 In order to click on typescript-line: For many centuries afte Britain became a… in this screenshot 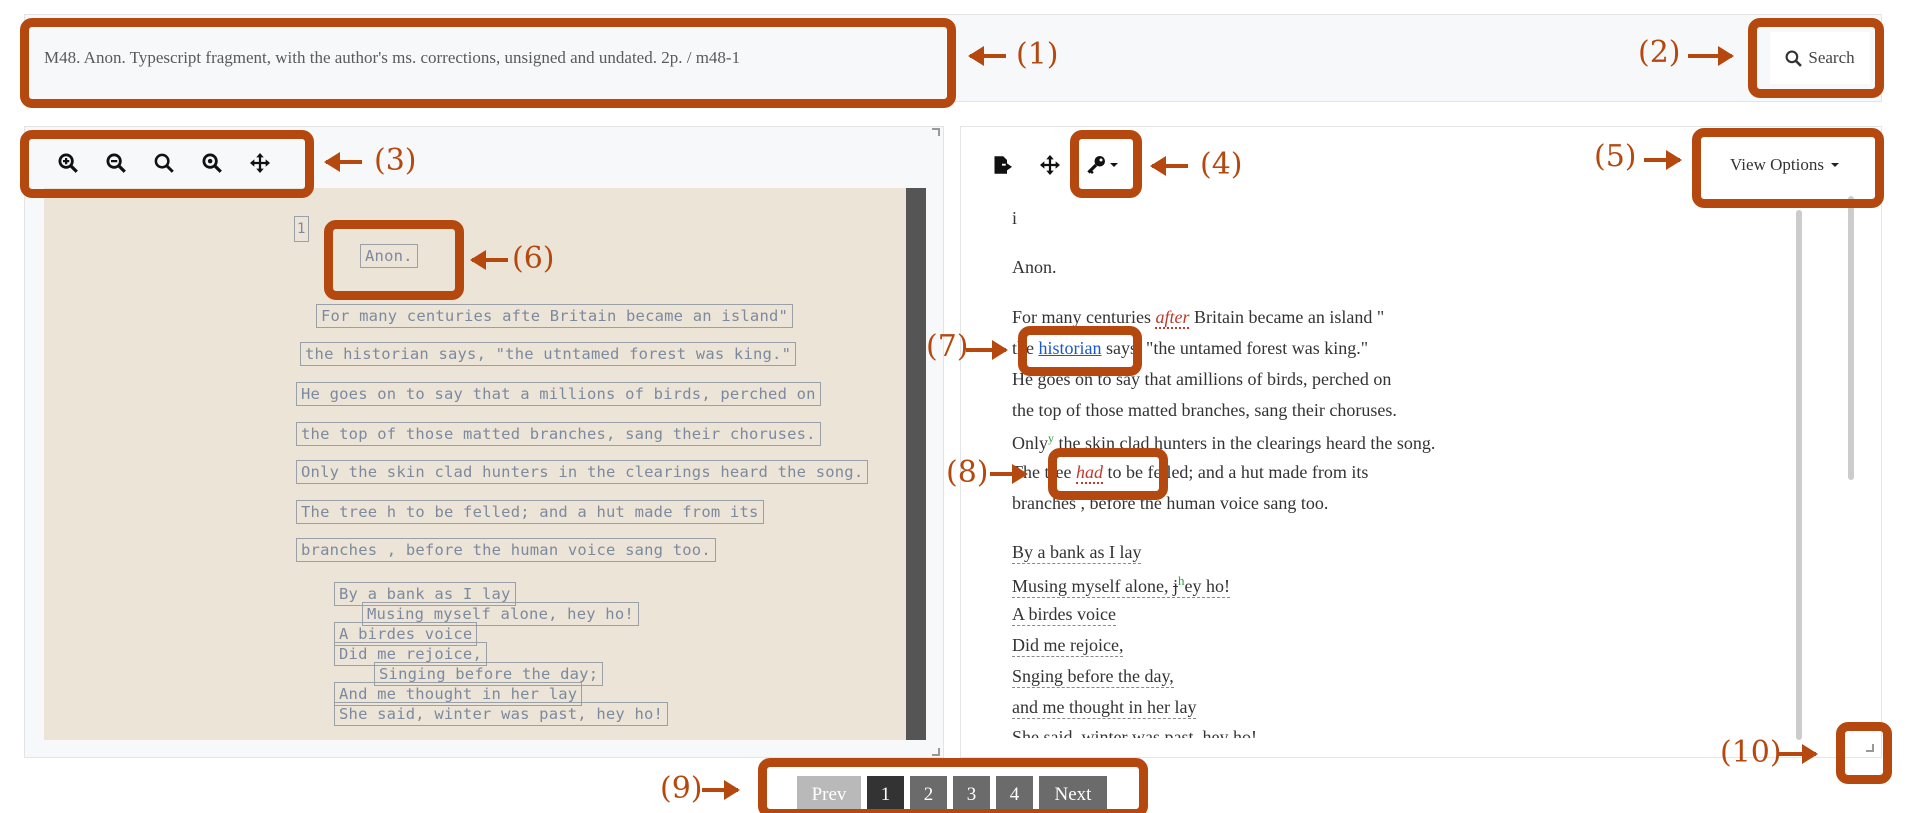, I will do `click(555, 316)`.